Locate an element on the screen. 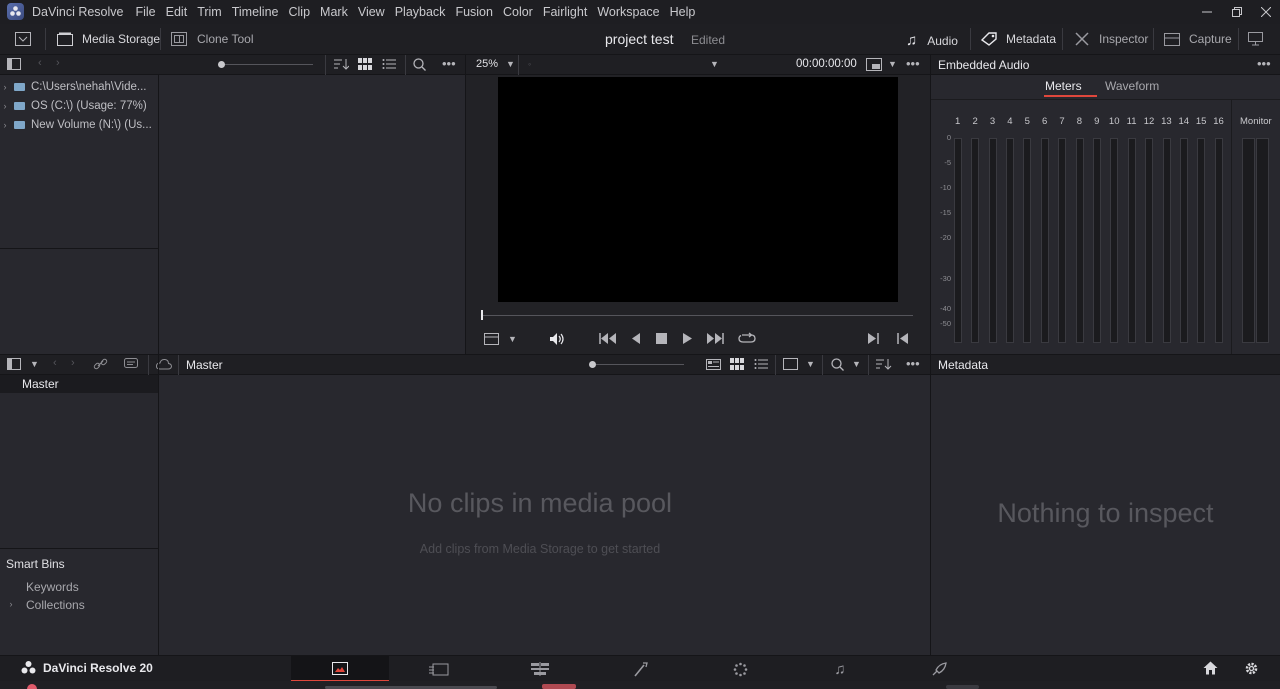  bin-item-master: Master is located at coordinates (79, 384).